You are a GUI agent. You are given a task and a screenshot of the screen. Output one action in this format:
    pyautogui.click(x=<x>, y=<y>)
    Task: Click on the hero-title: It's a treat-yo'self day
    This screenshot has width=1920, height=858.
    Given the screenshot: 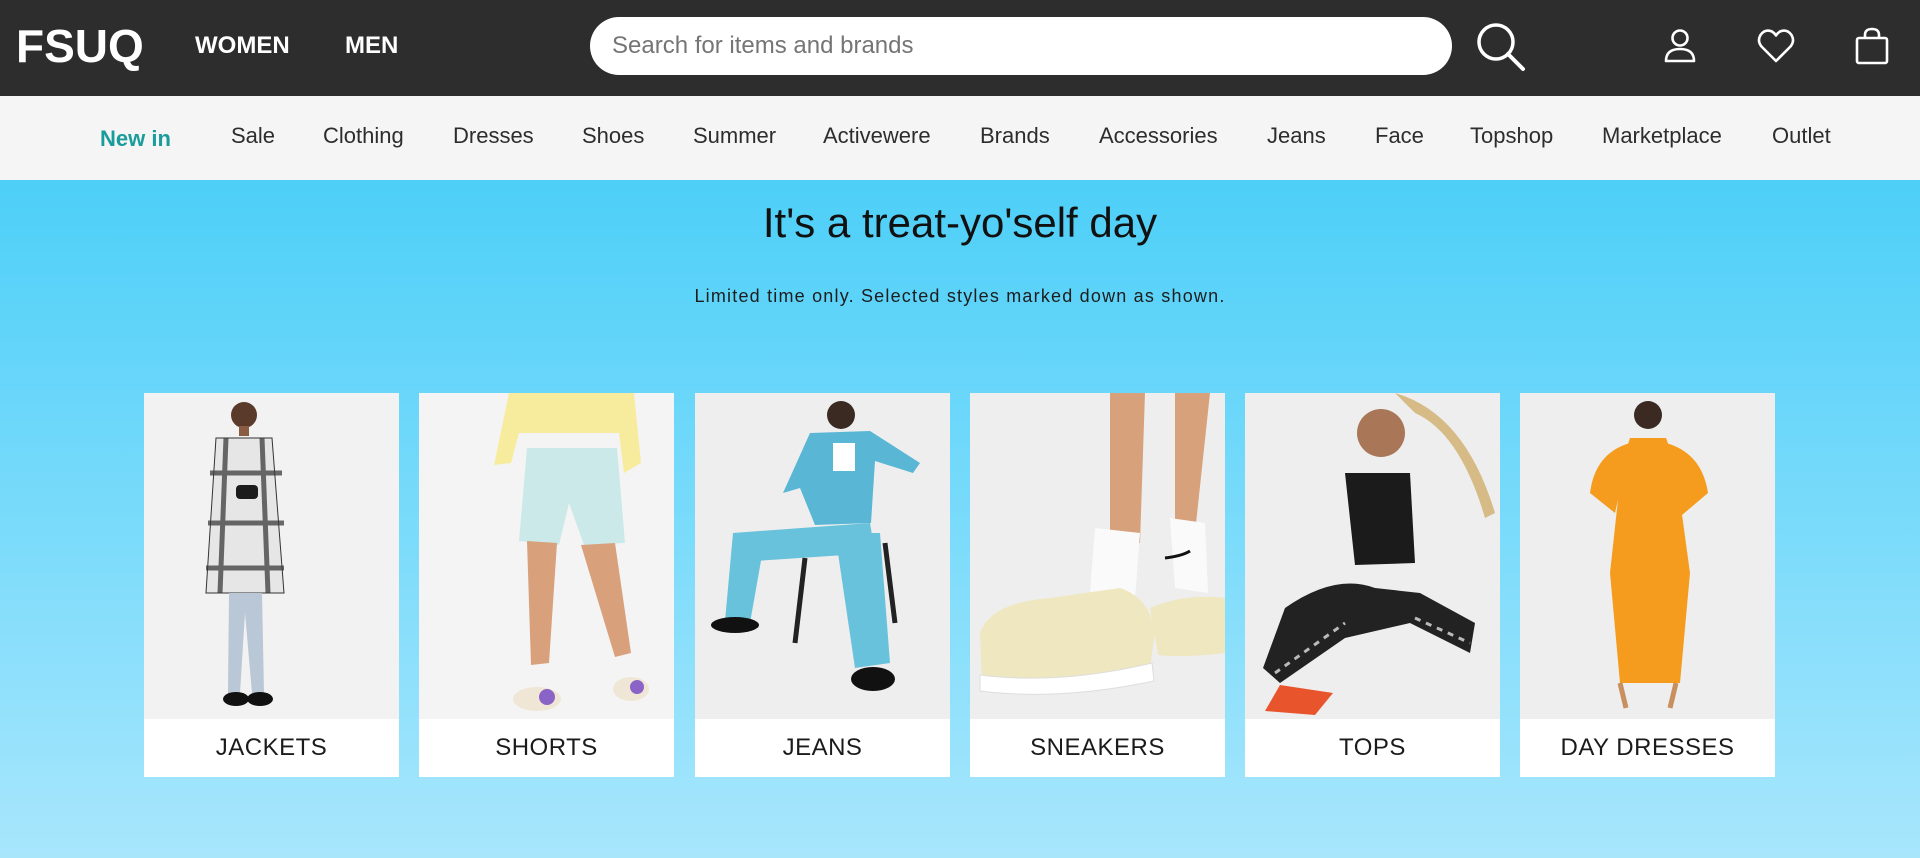 What is the action you would take?
    pyautogui.click(x=960, y=222)
    